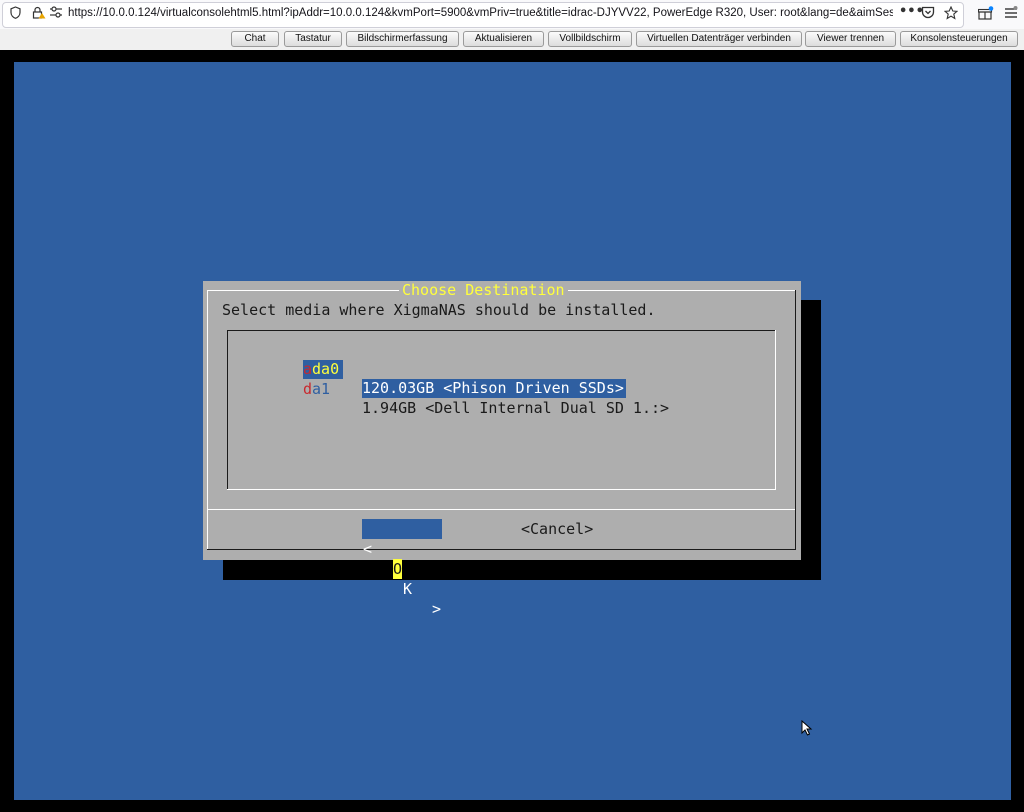  What do you see at coordinates (483, 290) in the screenshot?
I see `dialog-title: Choose Destination` at bounding box center [483, 290].